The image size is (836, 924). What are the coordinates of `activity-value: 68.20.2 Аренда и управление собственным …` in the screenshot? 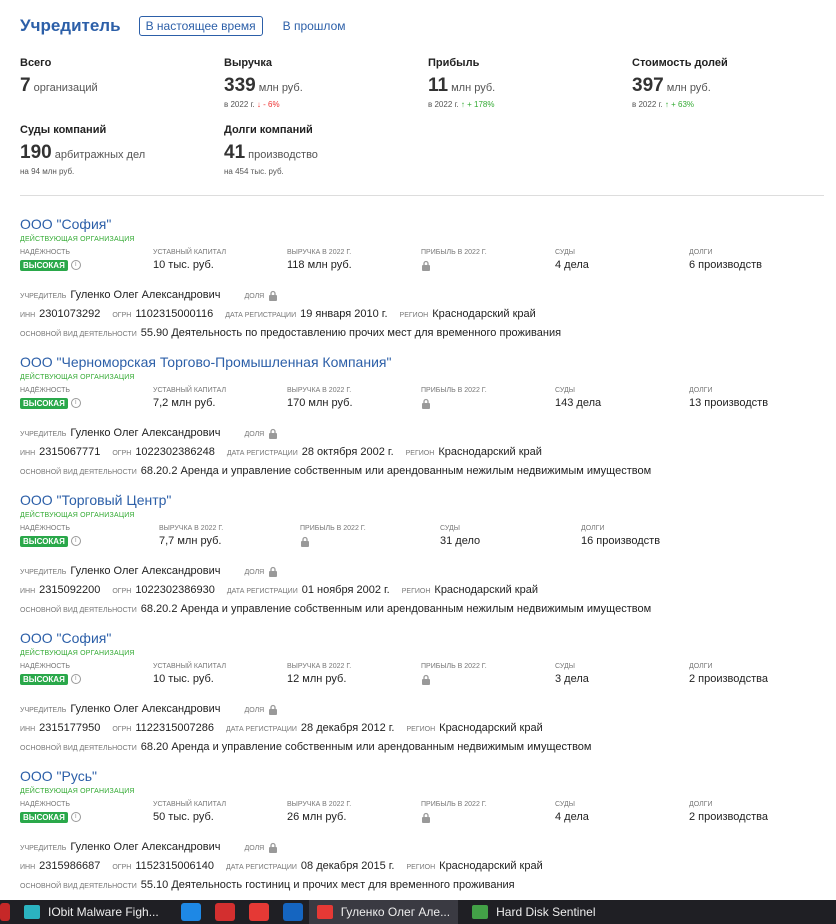 It's located at (396, 471).